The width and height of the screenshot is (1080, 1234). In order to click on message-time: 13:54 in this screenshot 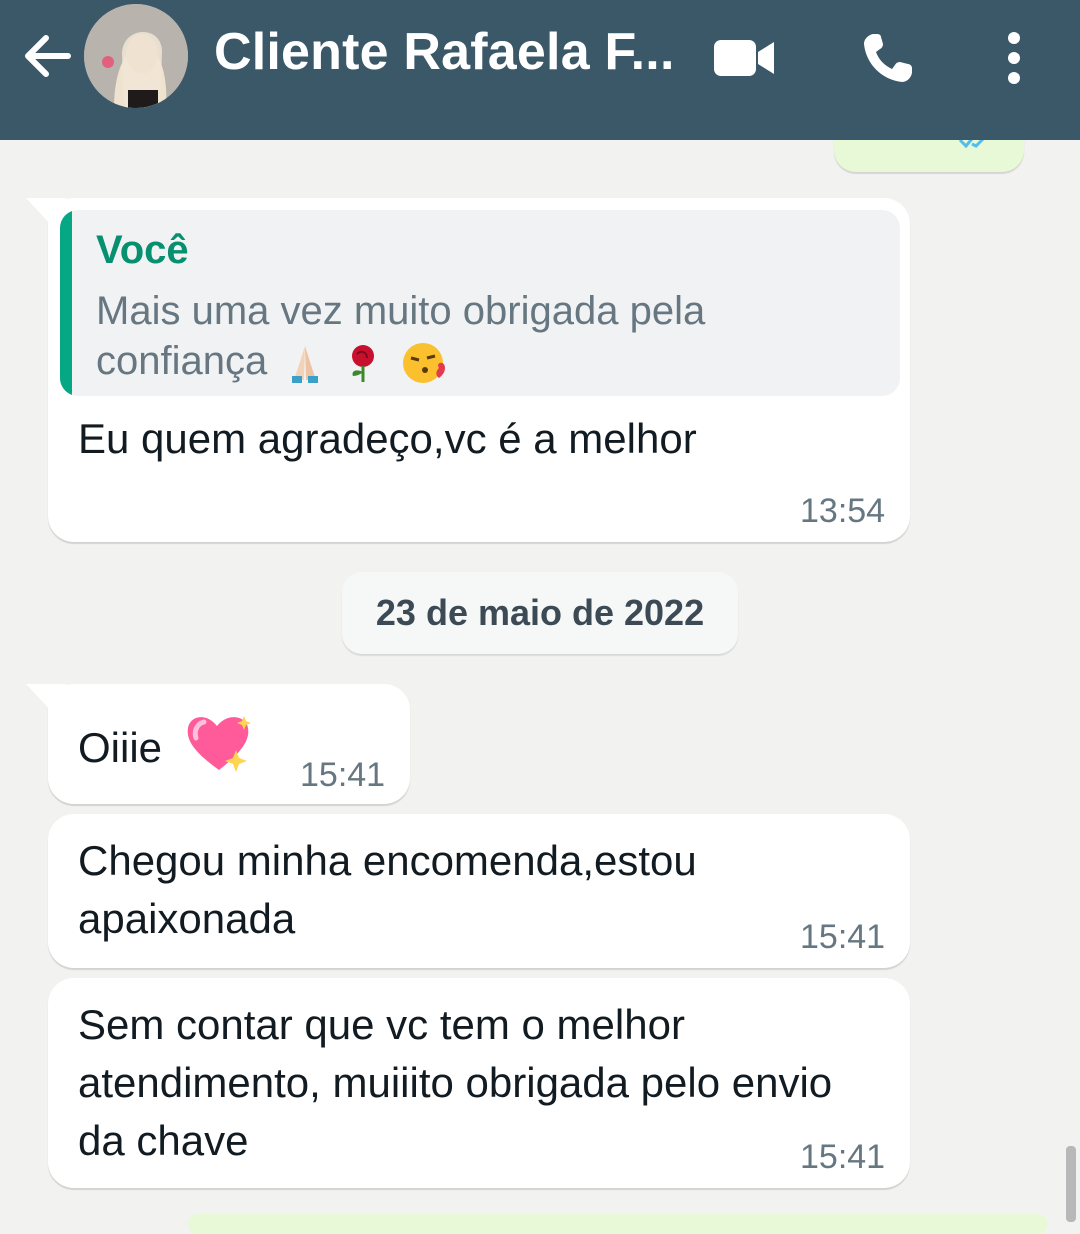, I will do `click(843, 511)`.